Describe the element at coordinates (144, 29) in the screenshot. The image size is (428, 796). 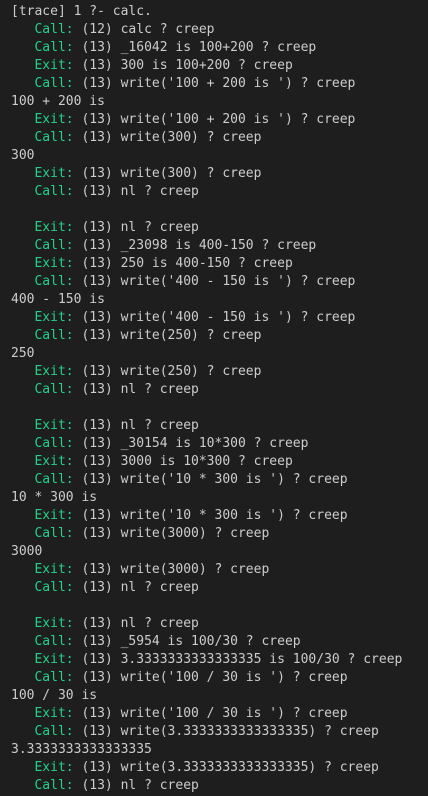
I see `trace-goal-text: (12) calc ? creep` at that location.